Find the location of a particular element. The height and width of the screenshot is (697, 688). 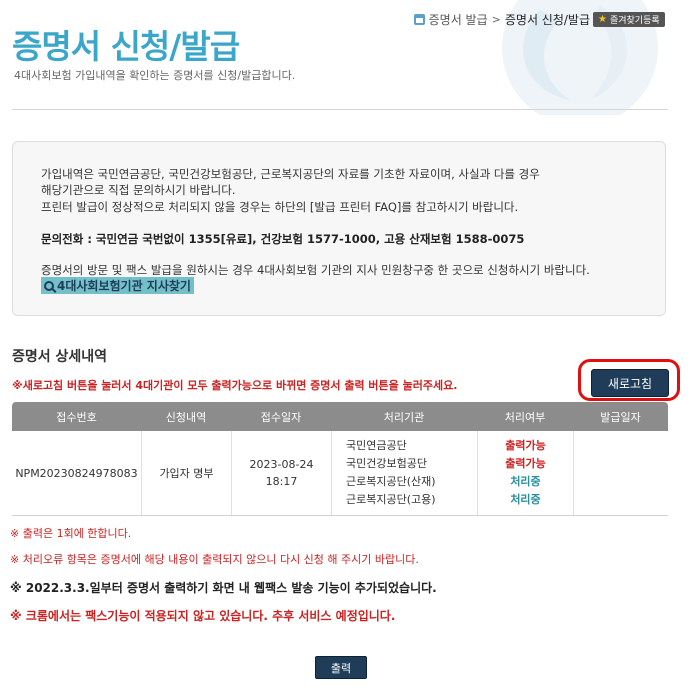

branch-search-label: 4대사회보험기관 지사찾기 is located at coordinates (124, 286).